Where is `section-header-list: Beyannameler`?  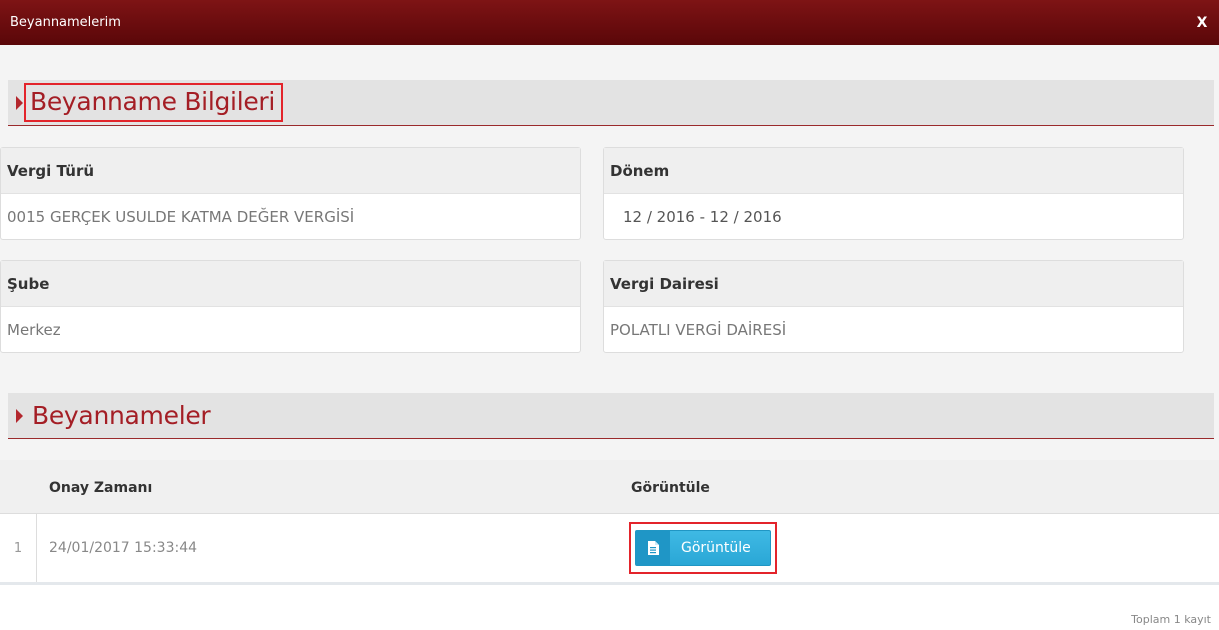 section-header-list: Beyannameler is located at coordinates (611, 416).